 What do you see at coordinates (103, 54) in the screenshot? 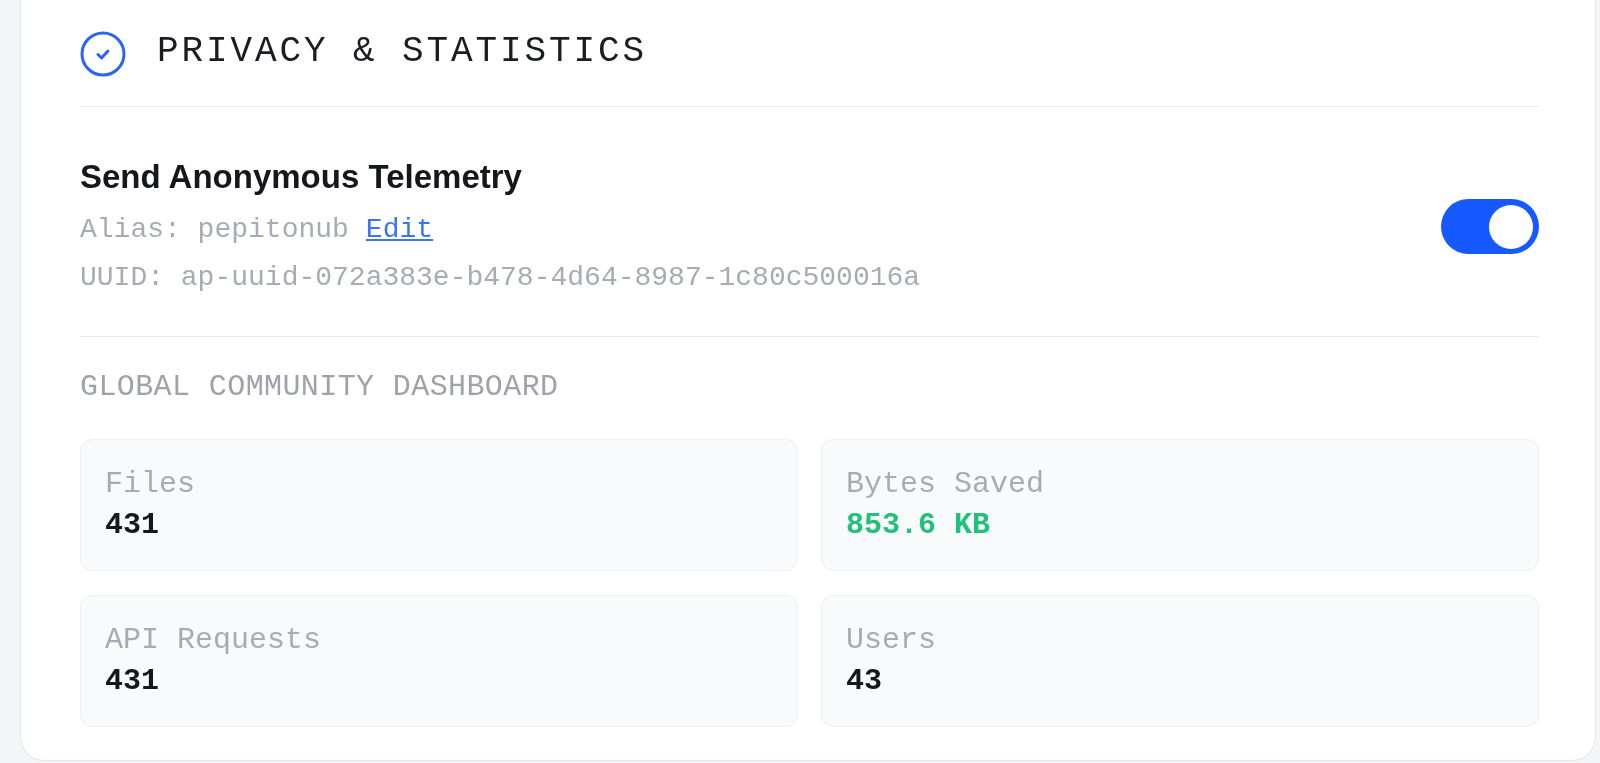
I see `check-circle-icon` at bounding box center [103, 54].